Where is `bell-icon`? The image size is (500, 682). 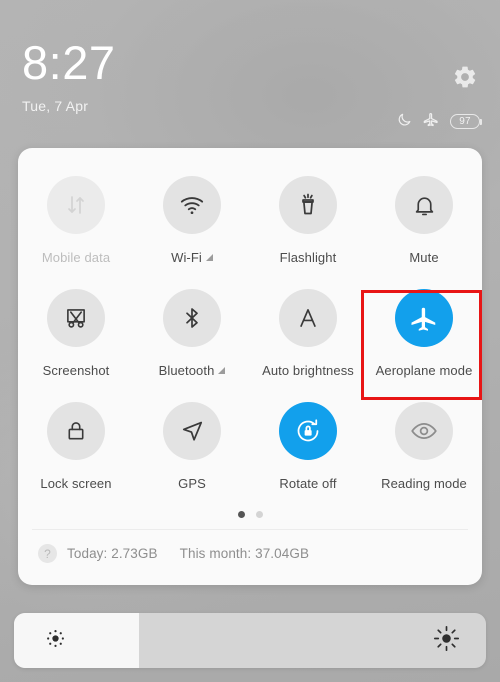
bell-icon is located at coordinates (424, 205).